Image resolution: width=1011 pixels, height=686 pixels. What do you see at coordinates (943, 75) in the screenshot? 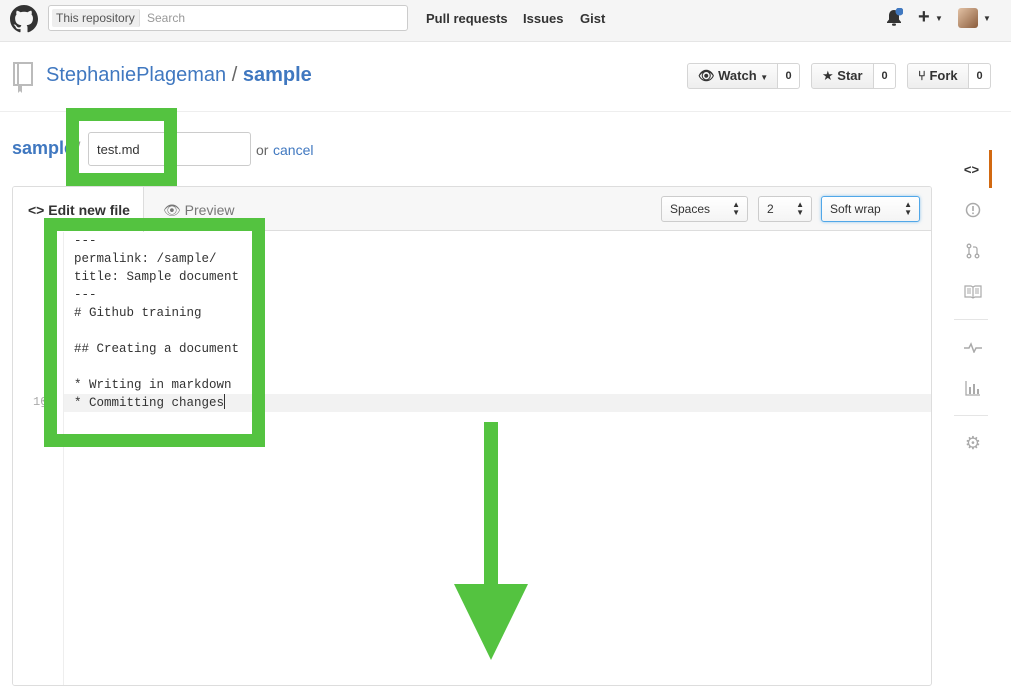
I see `fork-label: Fork` at bounding box center [943, 75].